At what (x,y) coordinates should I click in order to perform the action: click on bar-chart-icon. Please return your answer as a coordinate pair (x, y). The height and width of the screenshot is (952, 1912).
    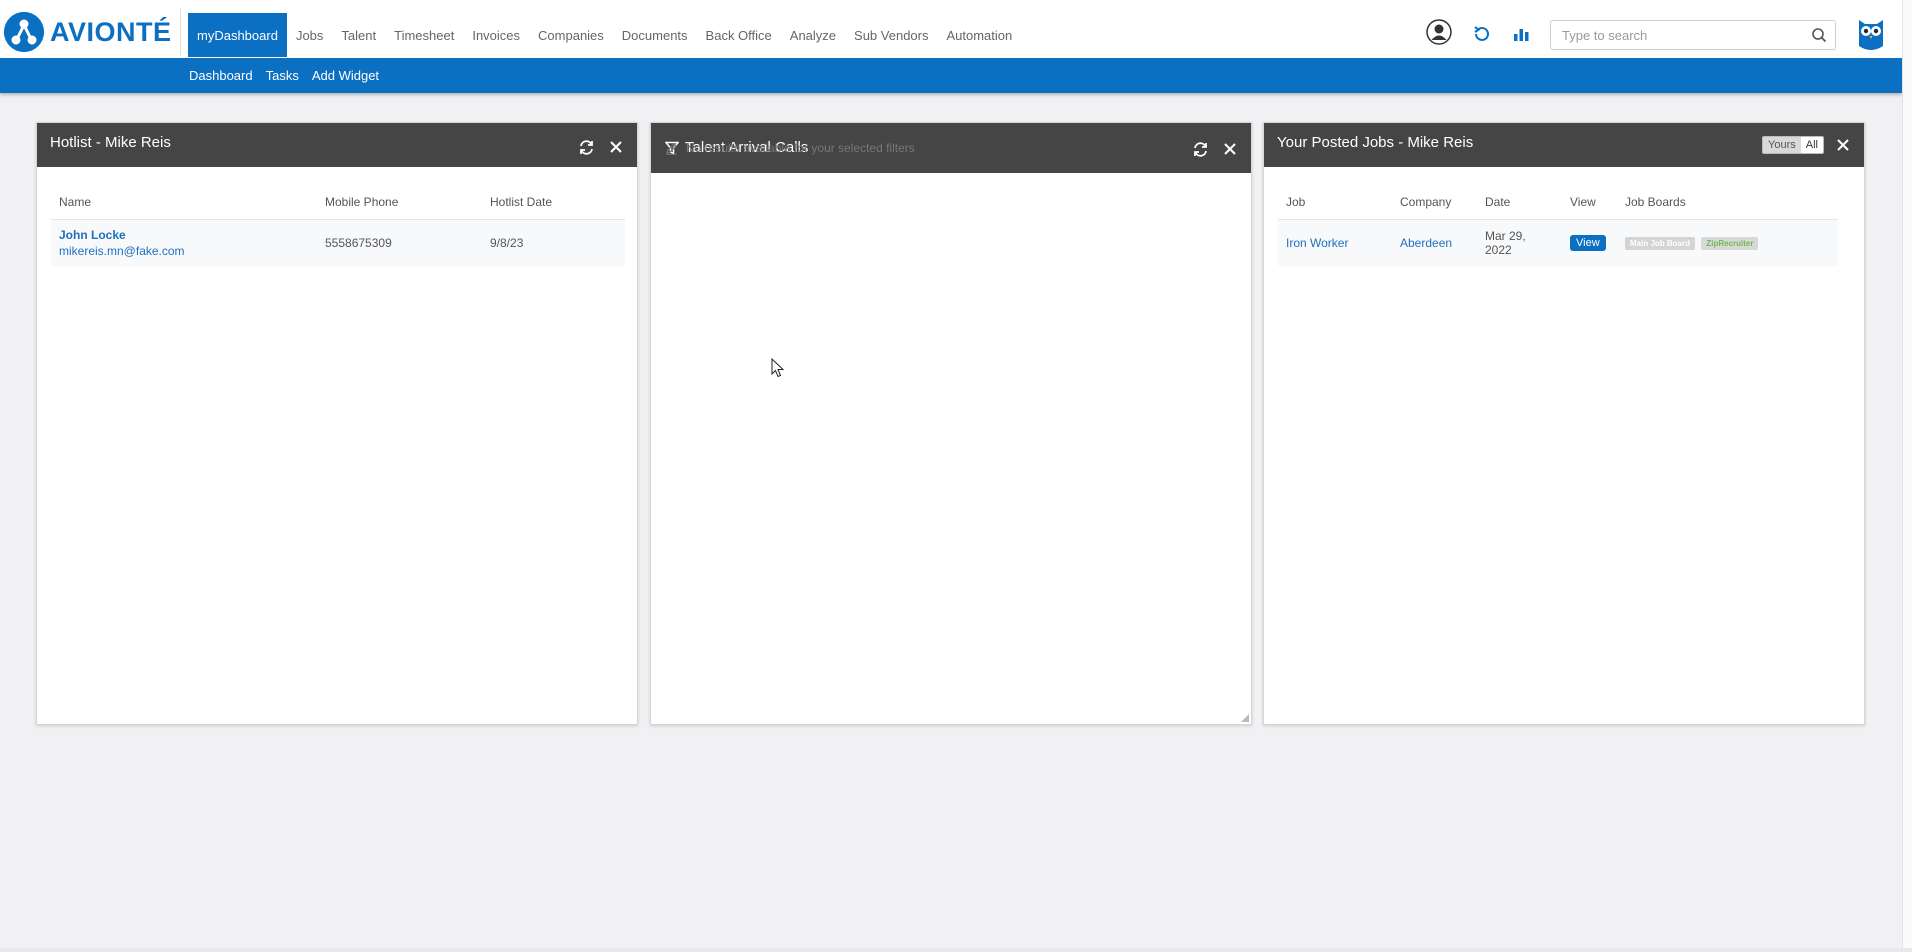
    Looking at the image, I should click on (1521, 34).